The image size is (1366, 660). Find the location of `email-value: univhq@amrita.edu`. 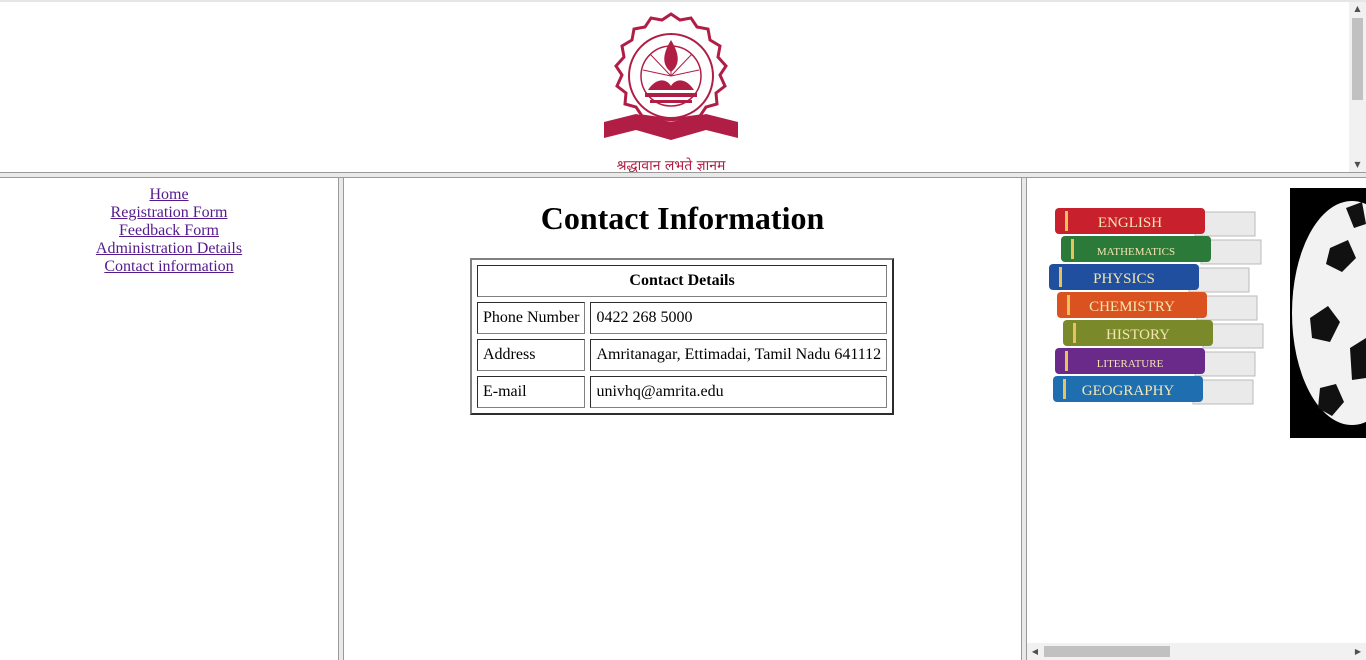

email-value: univhq@amrita.edu is located at coordinates (739, 392).